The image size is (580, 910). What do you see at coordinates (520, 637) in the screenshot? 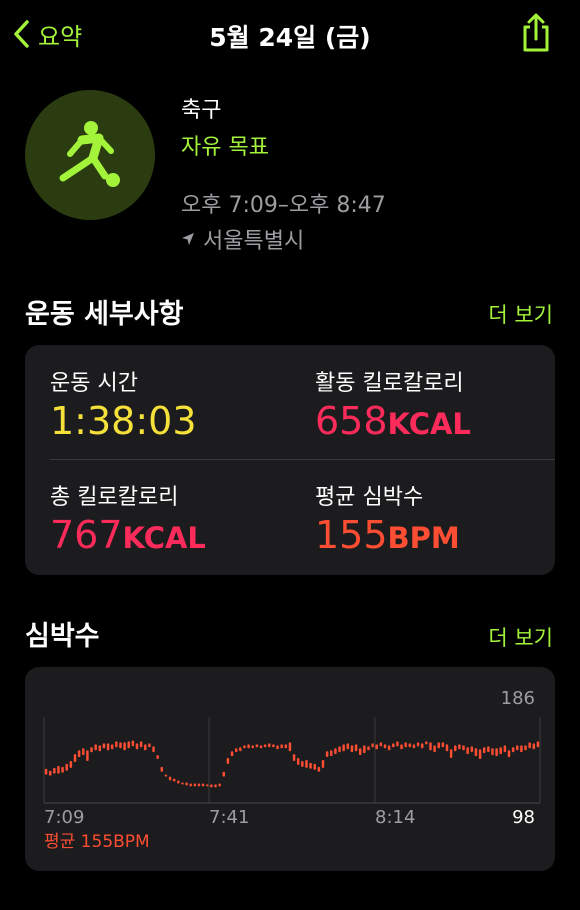
I see `heart-rate-more-link: 더 보기` at bounding box center [520, 637].